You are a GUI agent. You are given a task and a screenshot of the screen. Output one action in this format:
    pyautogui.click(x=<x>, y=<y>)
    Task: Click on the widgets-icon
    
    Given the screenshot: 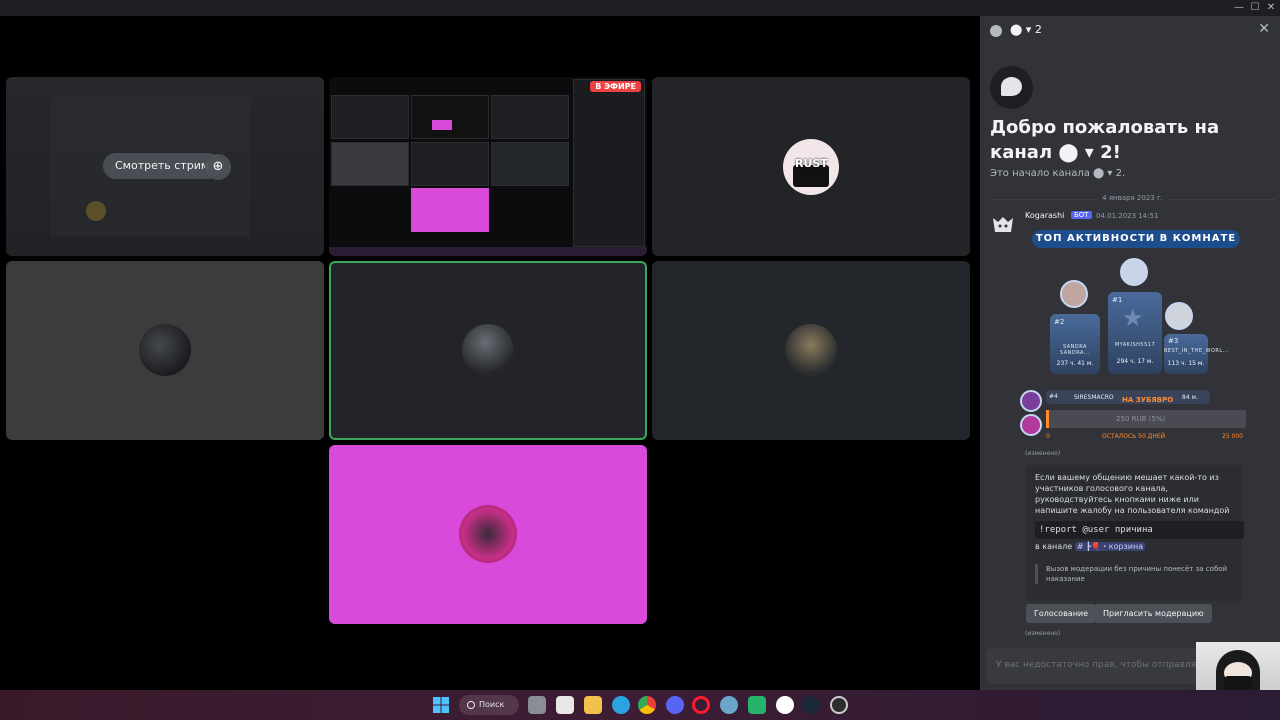 What is the action you would take?
    pyautogui.click(x=565, y=705)
    